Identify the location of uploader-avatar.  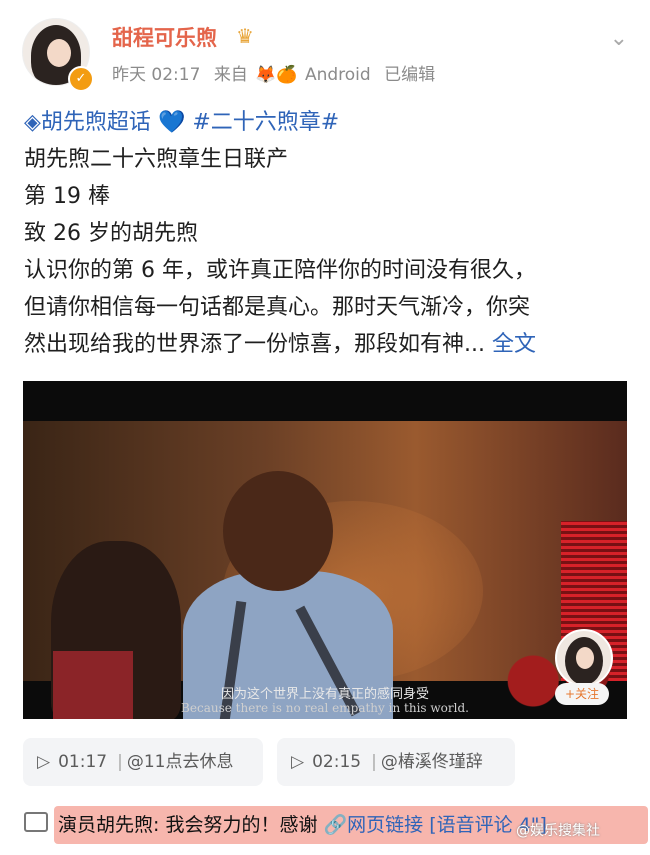
(584, 658).